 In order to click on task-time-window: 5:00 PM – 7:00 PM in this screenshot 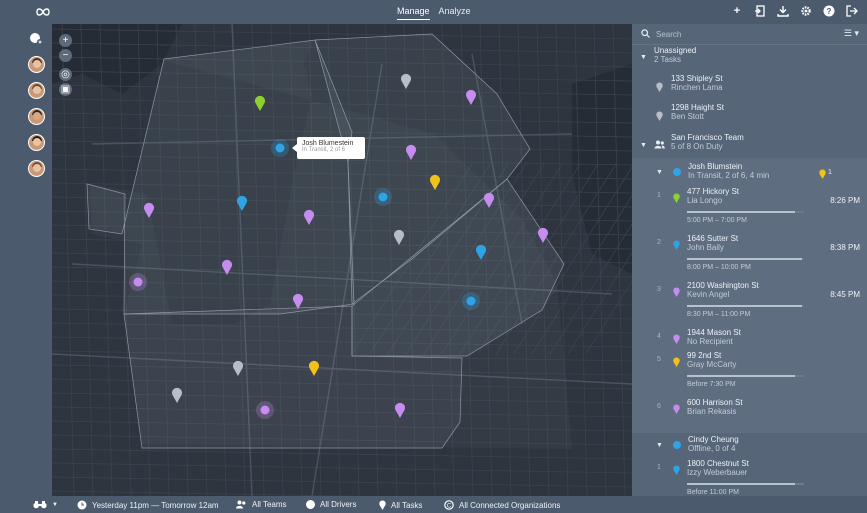, I will do `click(717, 220)`.